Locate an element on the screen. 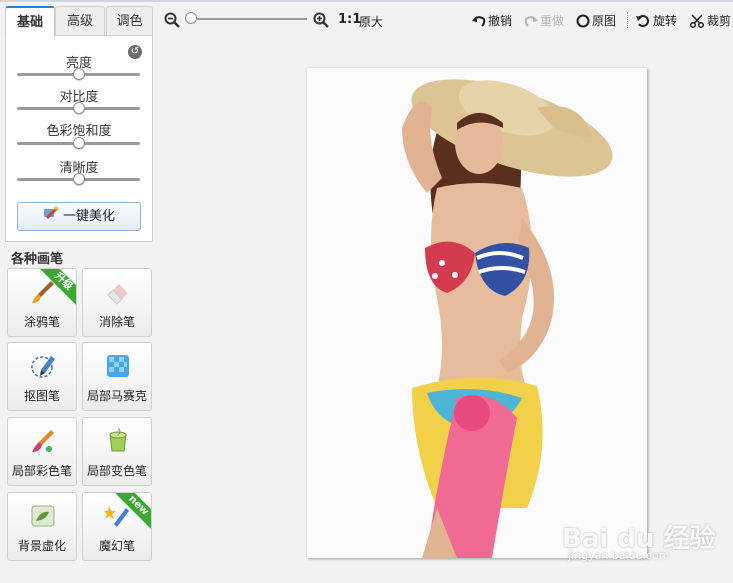  magic-pen-icon is located at coordinates (116, 516).